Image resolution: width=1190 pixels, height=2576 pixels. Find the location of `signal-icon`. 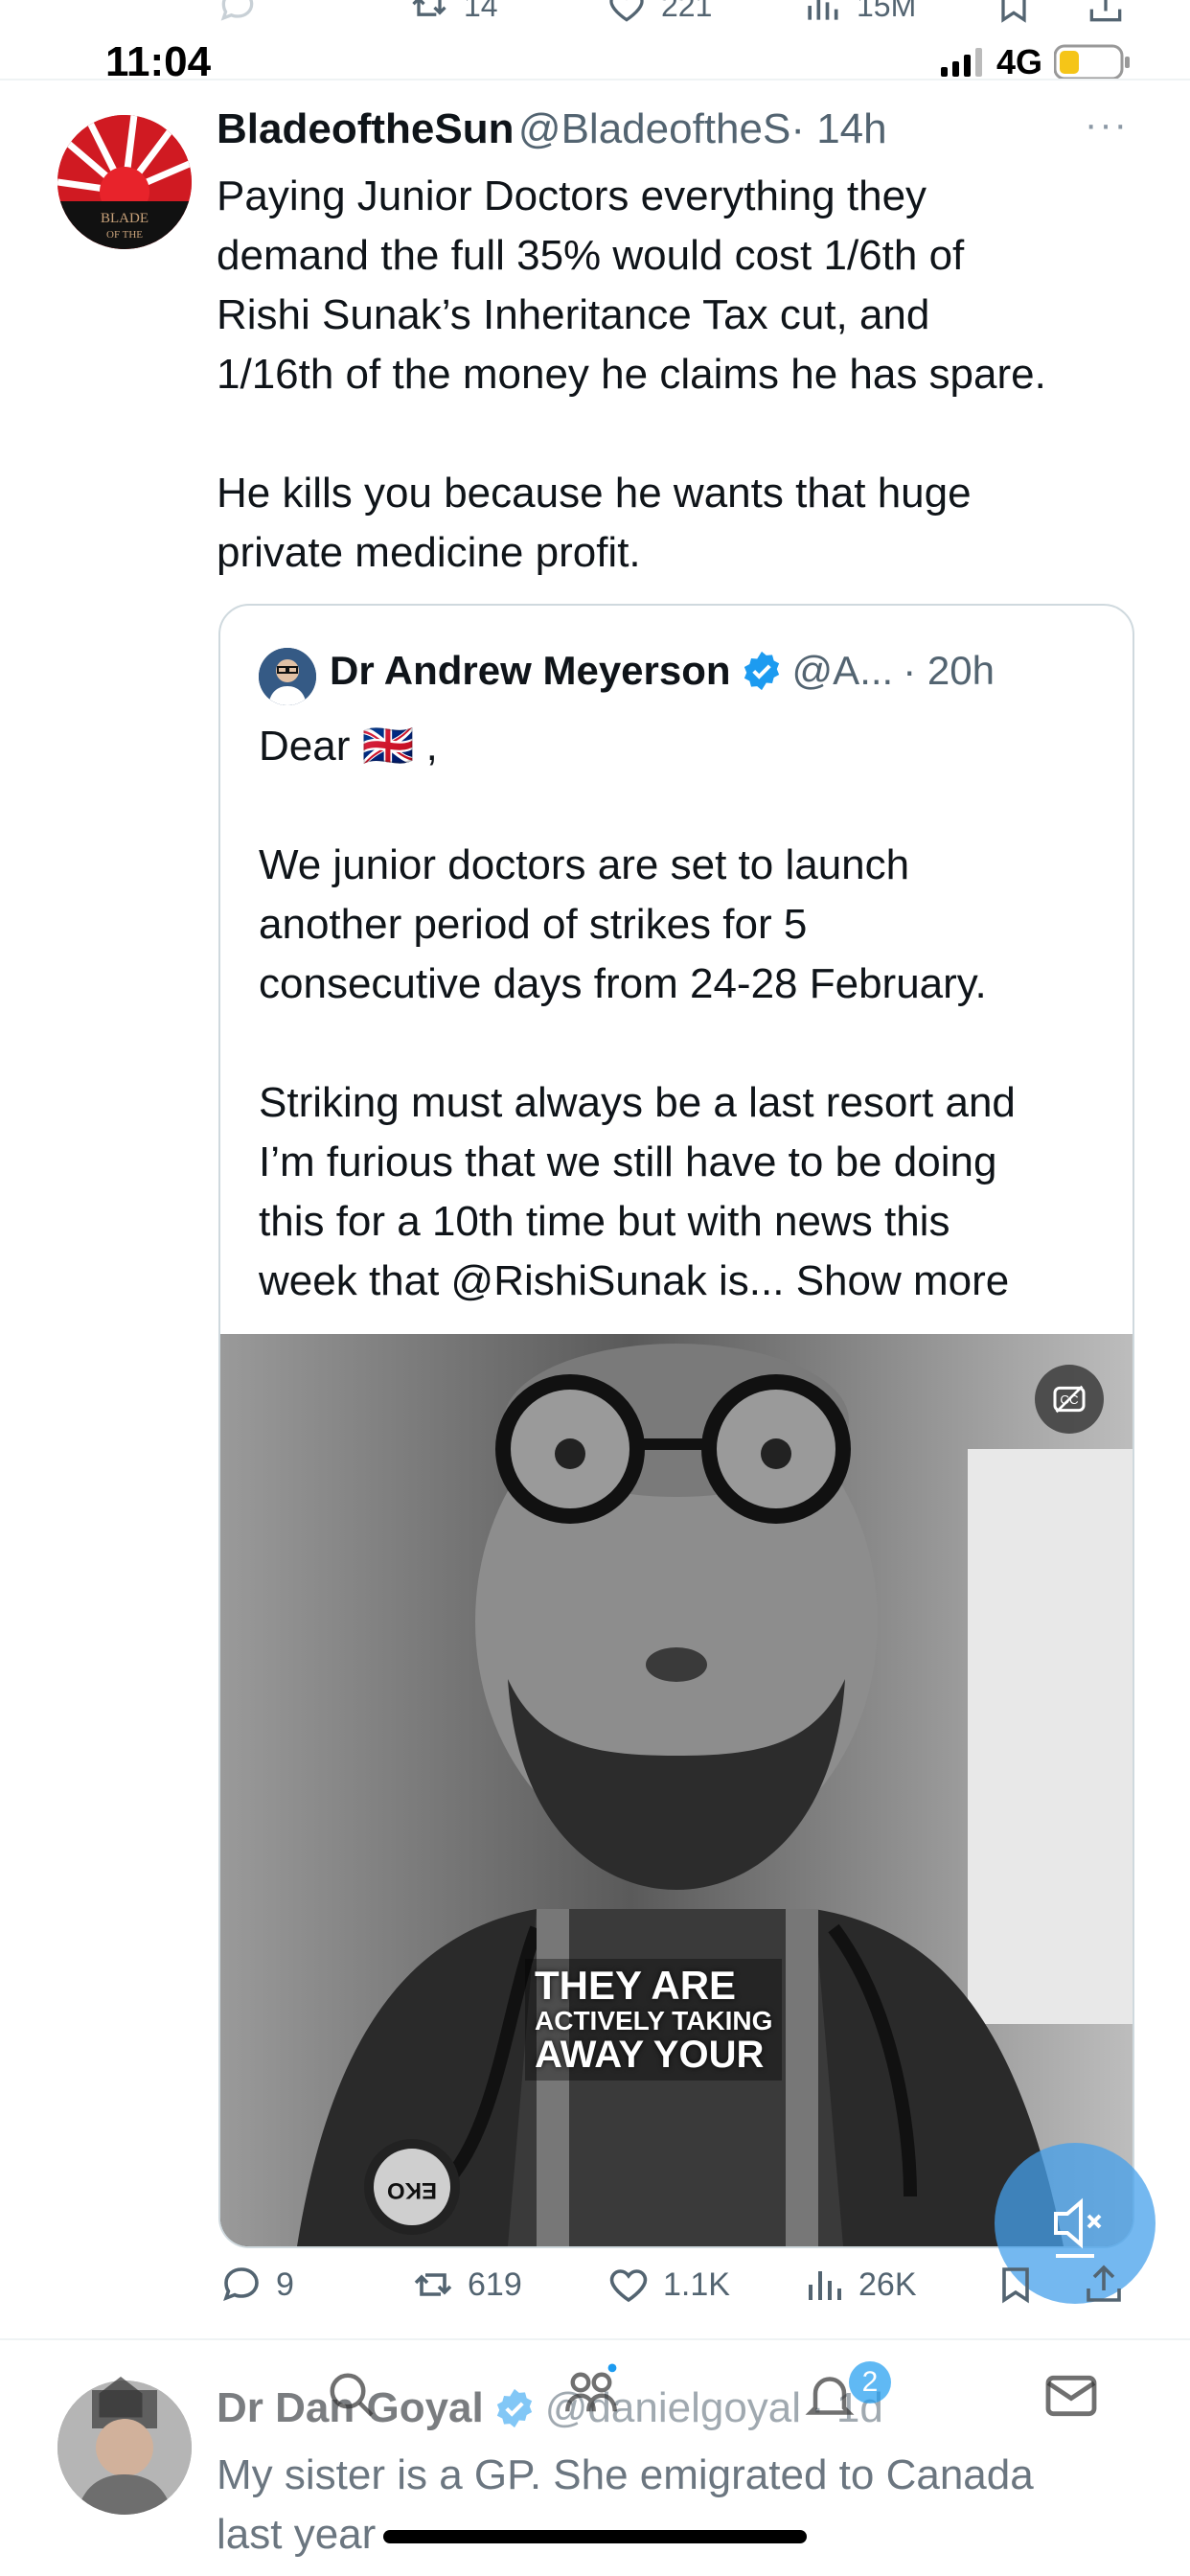

signal-icon is located at coordinates (961, 63).